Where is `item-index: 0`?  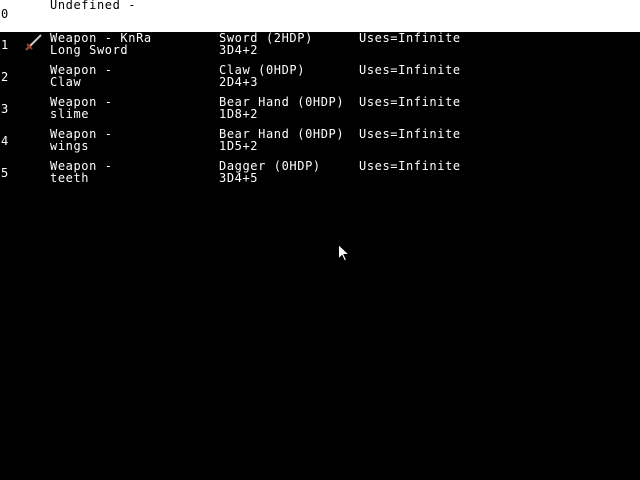
item-index: 0 is located at coordinates (5, 14).